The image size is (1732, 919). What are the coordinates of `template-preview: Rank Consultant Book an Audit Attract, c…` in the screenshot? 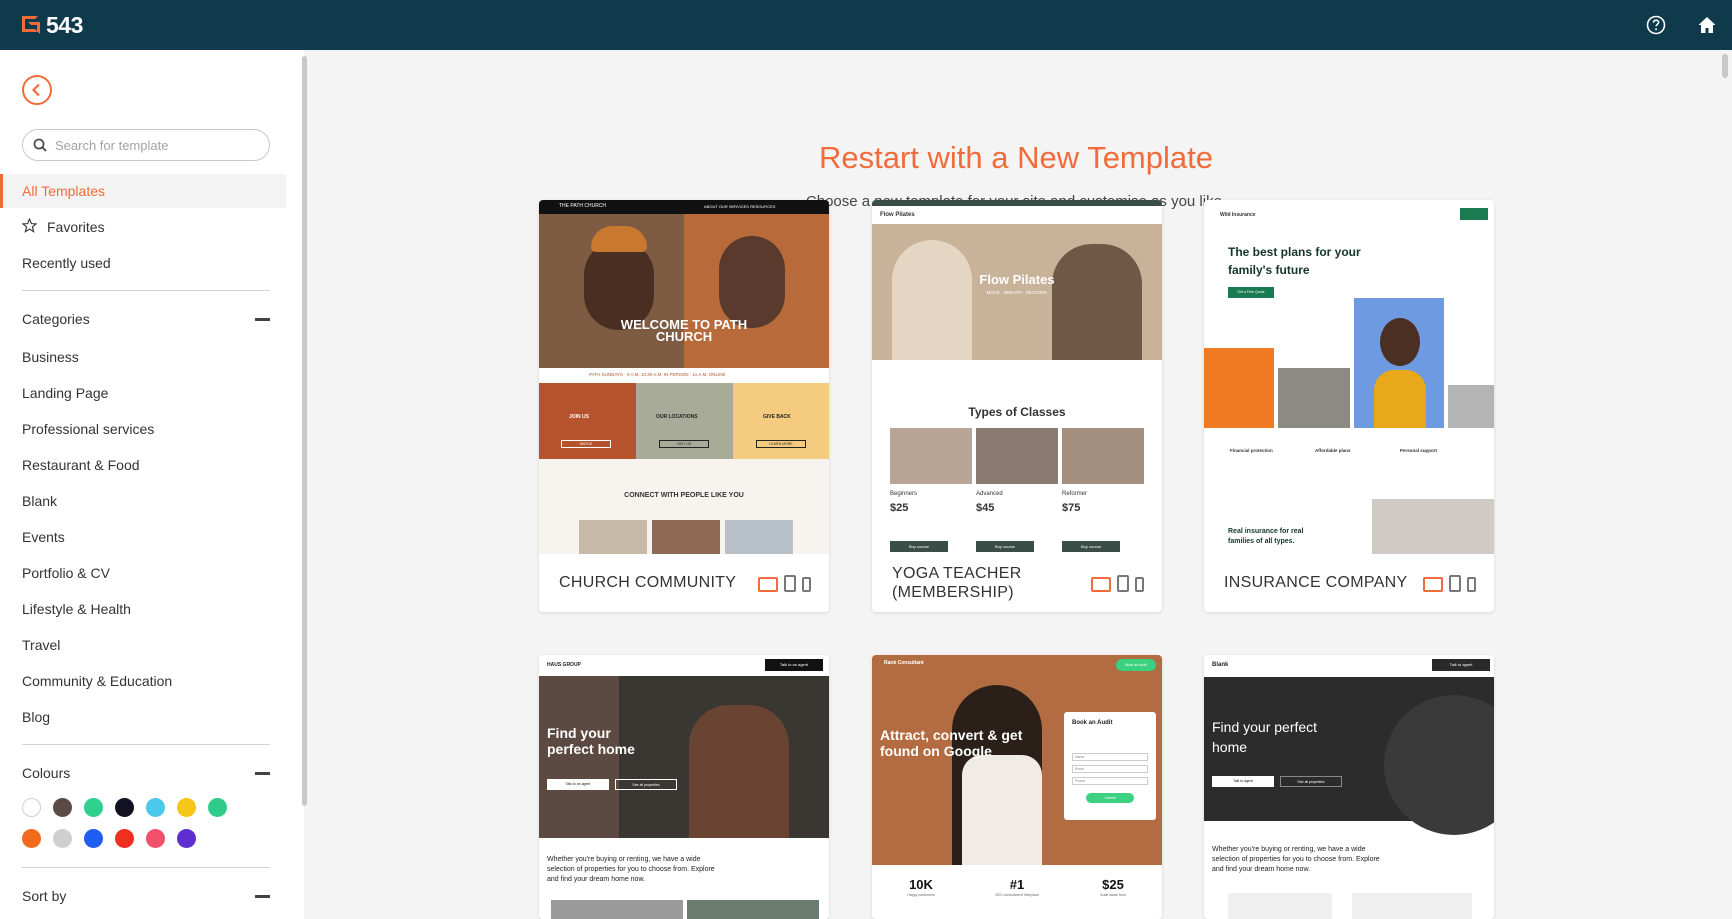 It's located at (1017, 787).